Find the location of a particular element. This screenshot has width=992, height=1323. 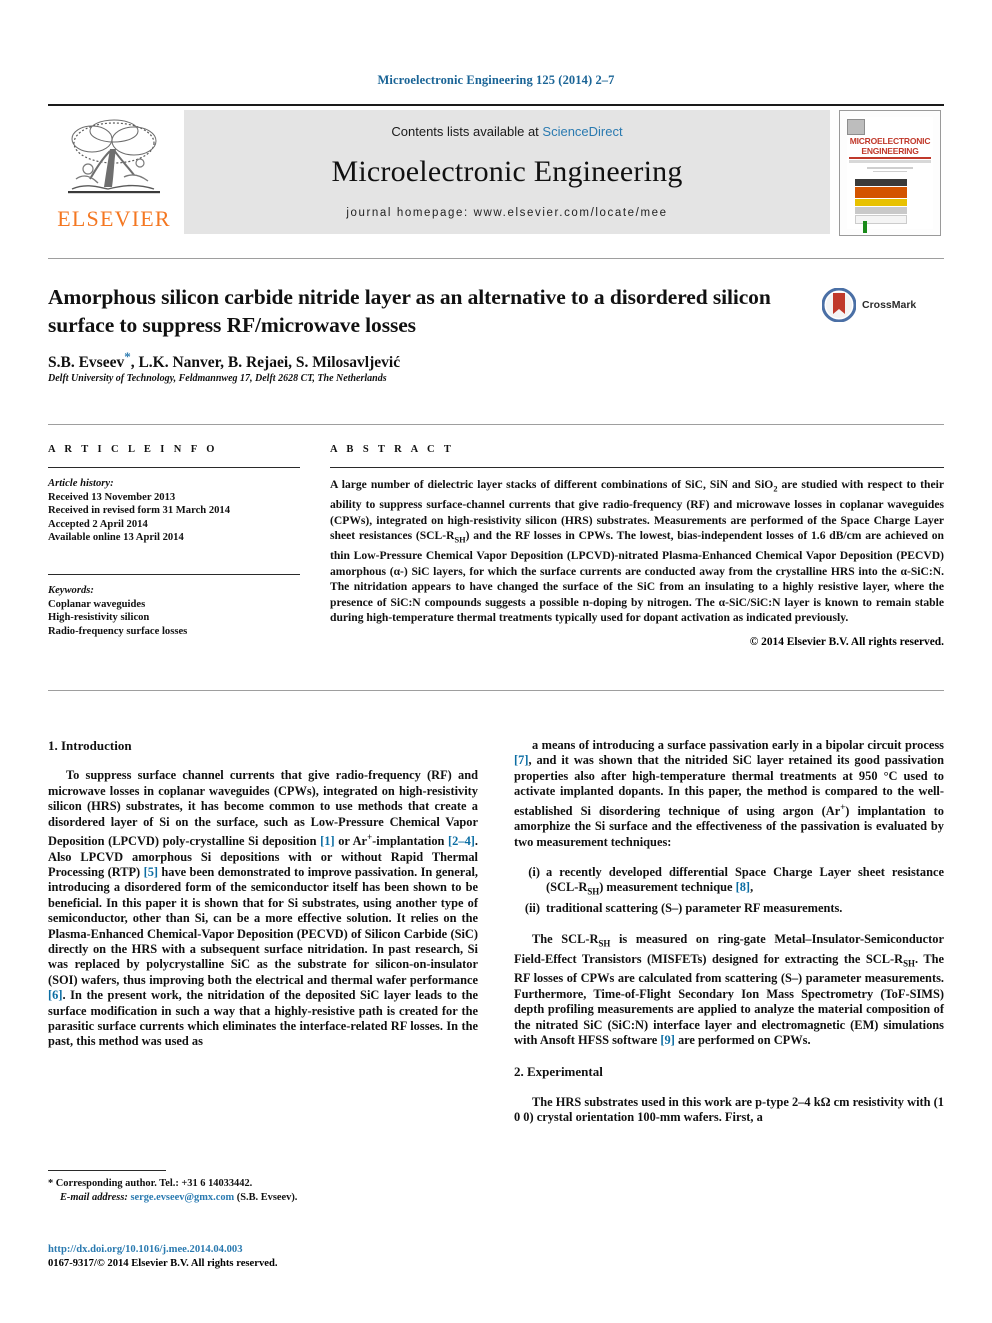

cover-journal-title: MICROELECTRONIC ENGINEERING is located at coordinates (890, 146).